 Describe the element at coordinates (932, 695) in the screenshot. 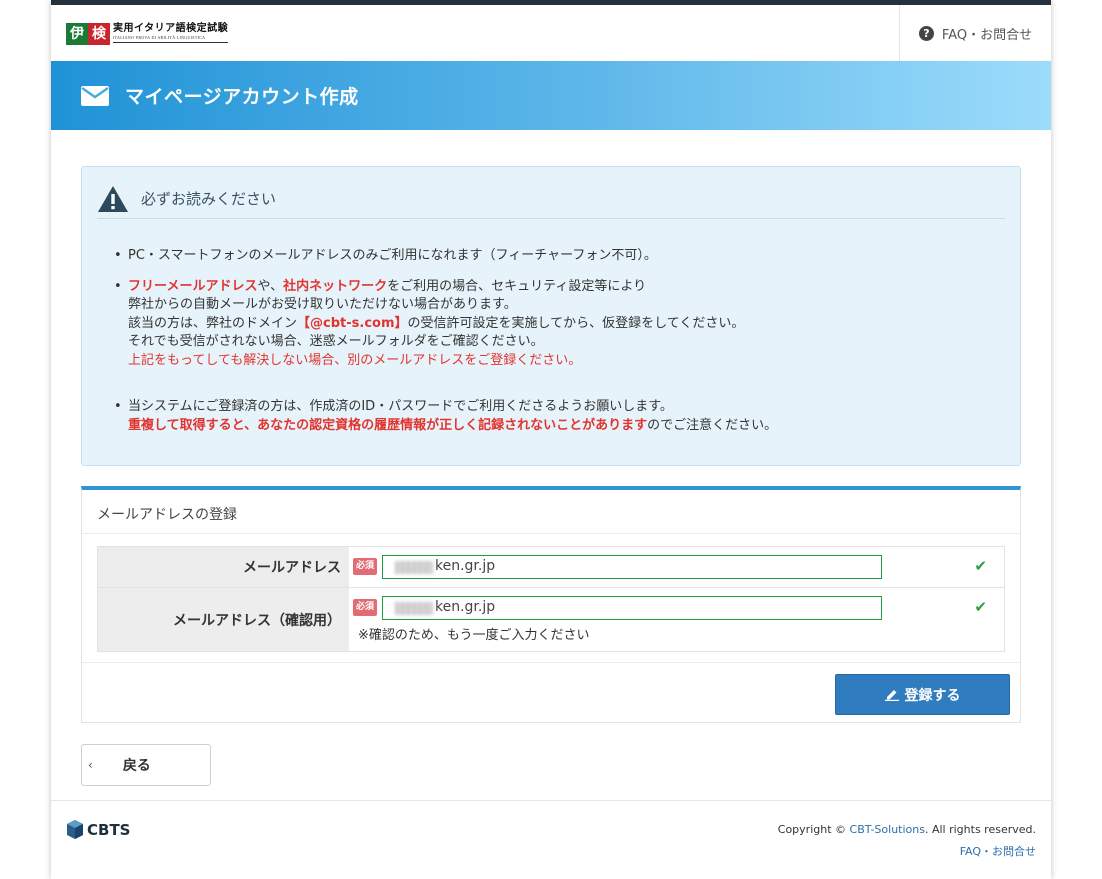

I see `register-button-label: 登録する` at that location.